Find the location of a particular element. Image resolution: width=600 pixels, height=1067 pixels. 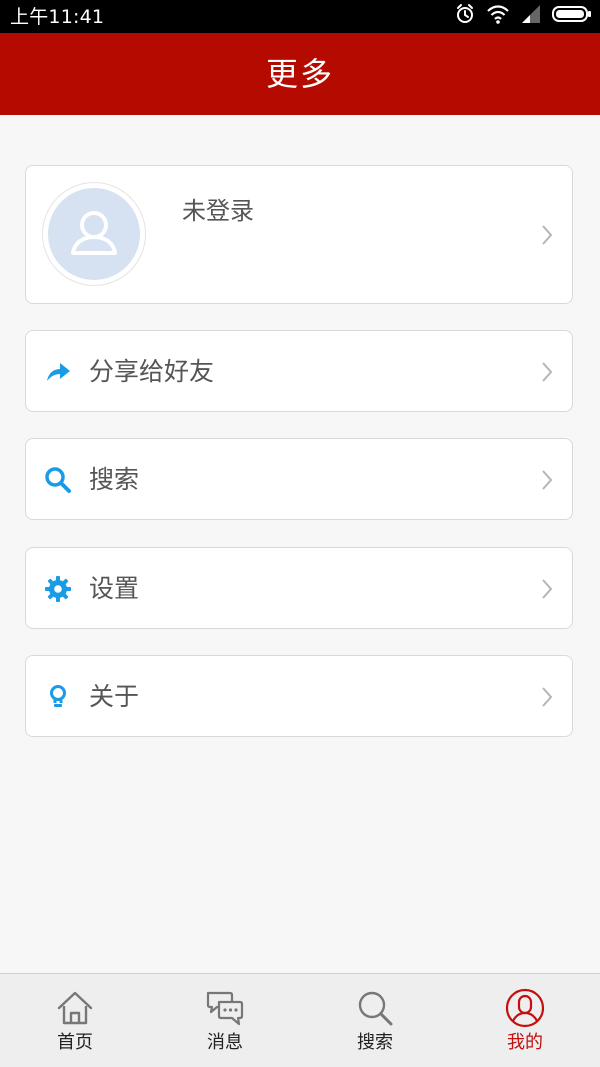

home-icon is located at coordinates (75, 1008).